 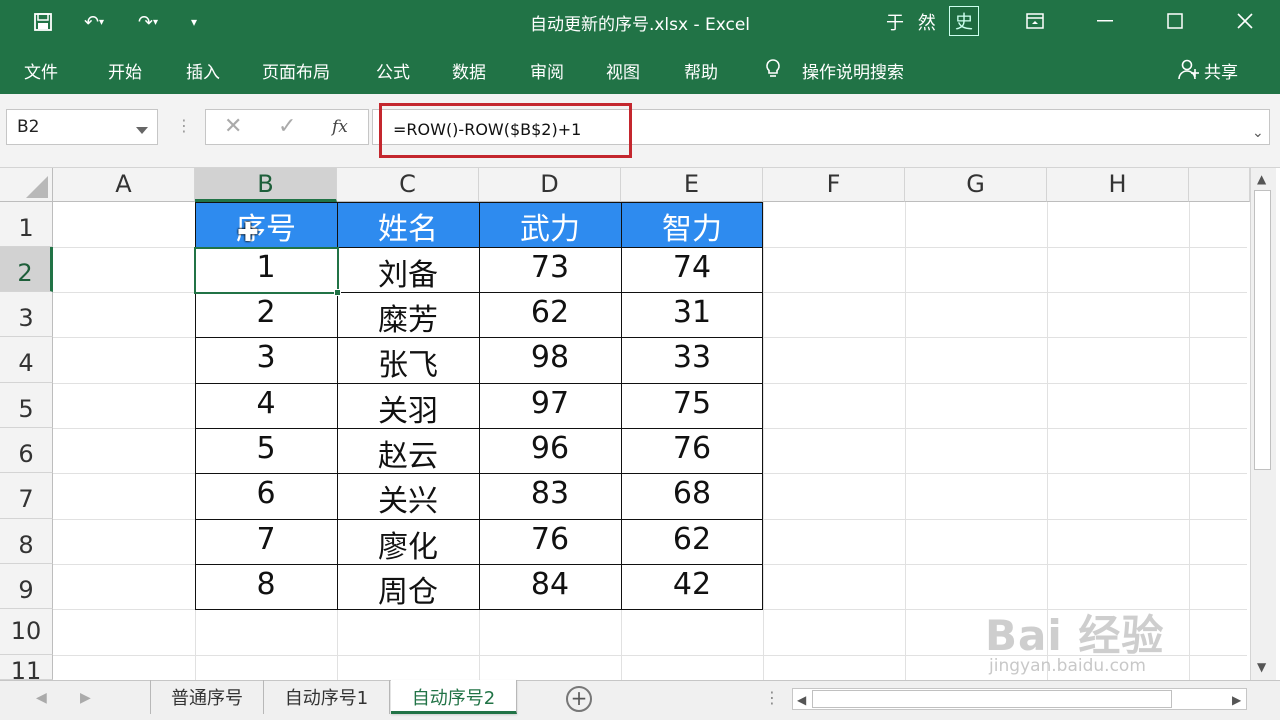 I want to click on table-cell: 98, so click(x=550, y=357).